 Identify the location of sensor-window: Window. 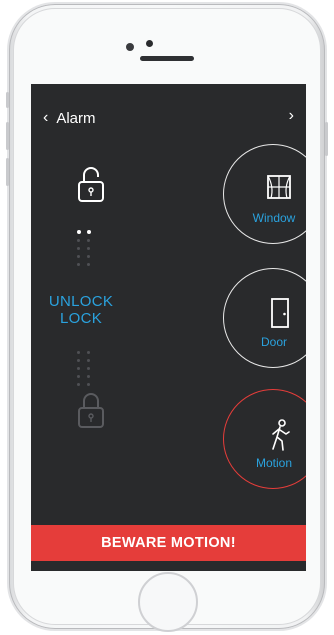
(264, 194).